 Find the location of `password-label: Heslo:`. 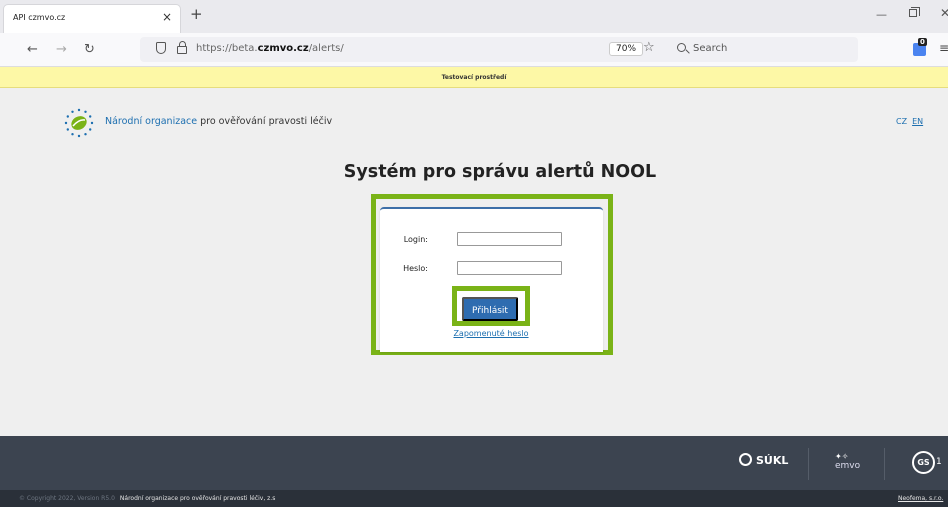

password-label: Heslo: is located at coordinates (415, 268).